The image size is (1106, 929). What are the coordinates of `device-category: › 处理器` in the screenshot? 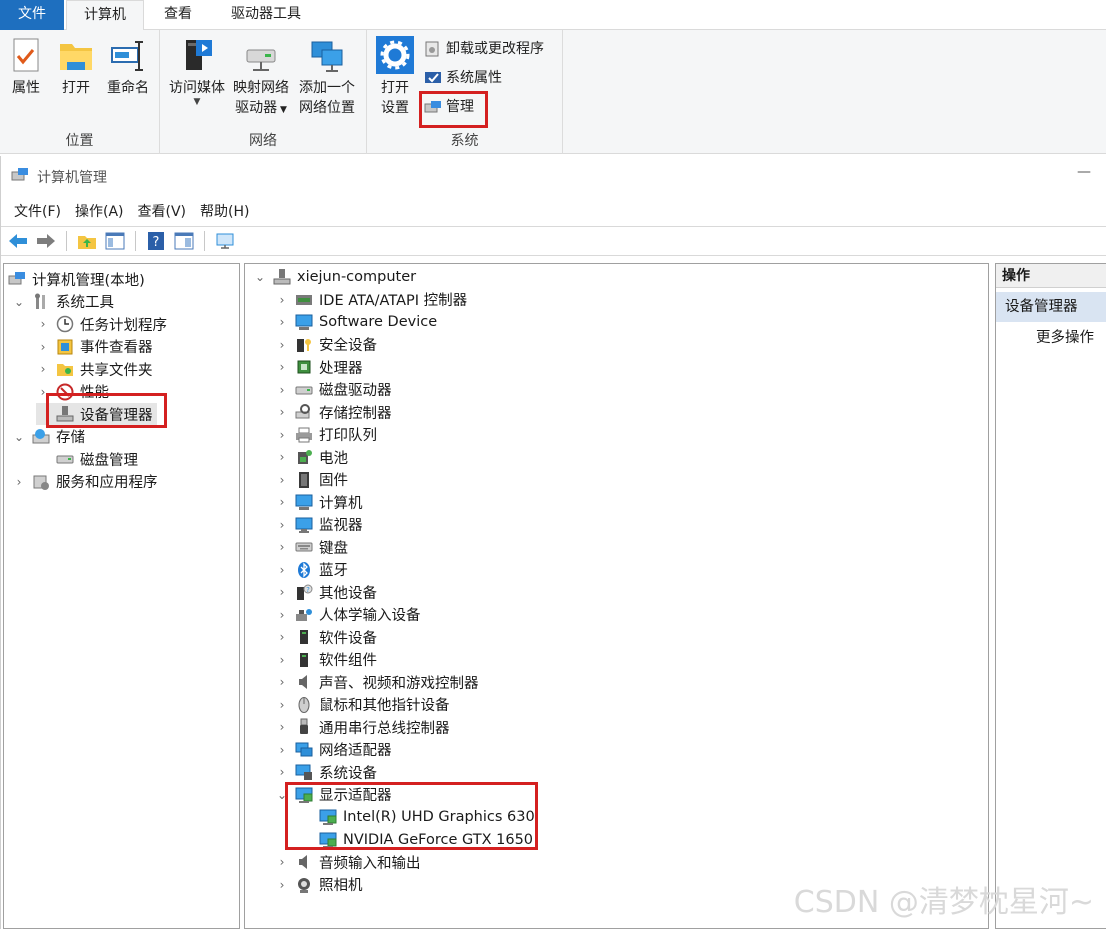 It's located at (319, 367).